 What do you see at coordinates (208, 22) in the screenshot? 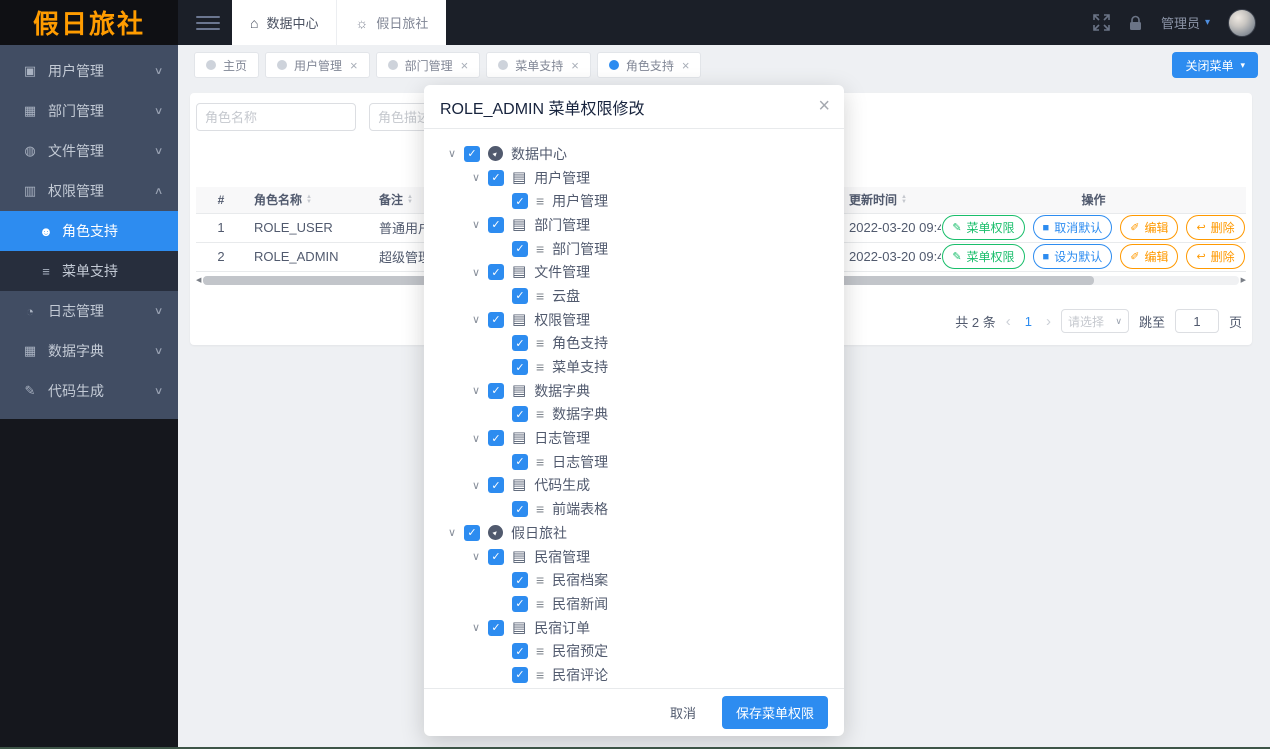
I see `hamburger-icon` at bounding box center [208, 22].